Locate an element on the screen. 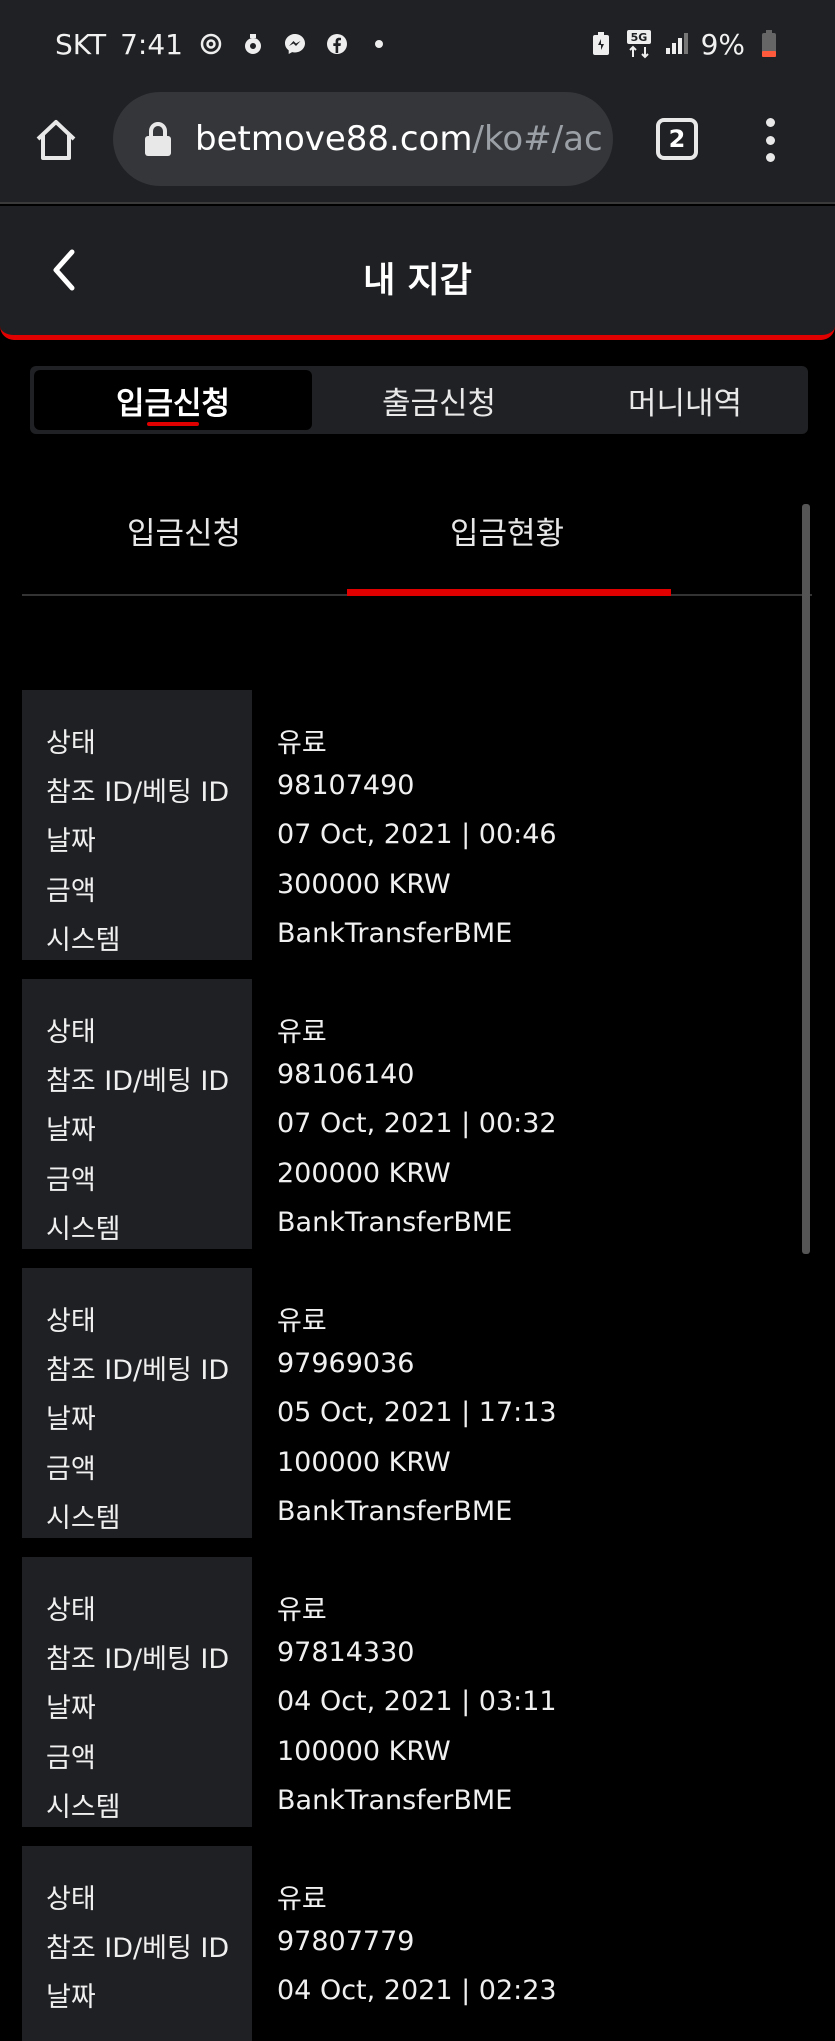 This screenshot has width=835, height=2041. status-left: SKT 7:41 is located at coordinates (219, 44).